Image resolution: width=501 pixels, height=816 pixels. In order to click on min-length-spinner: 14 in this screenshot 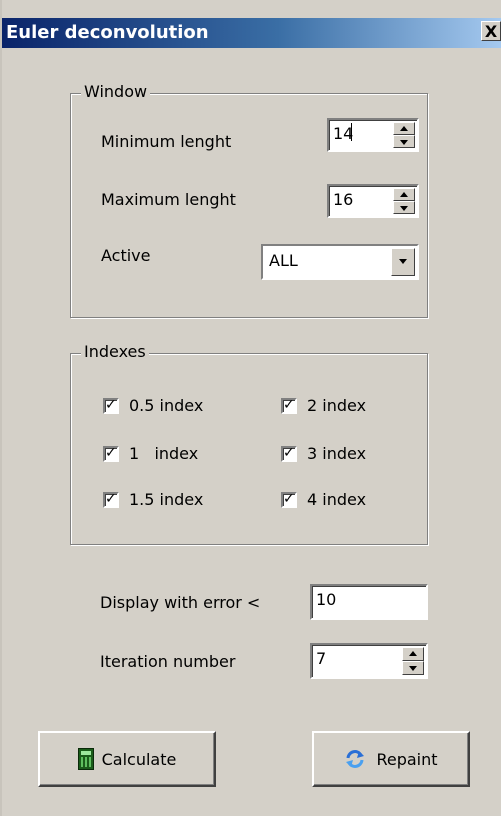, I will do `click(373, 135)`.